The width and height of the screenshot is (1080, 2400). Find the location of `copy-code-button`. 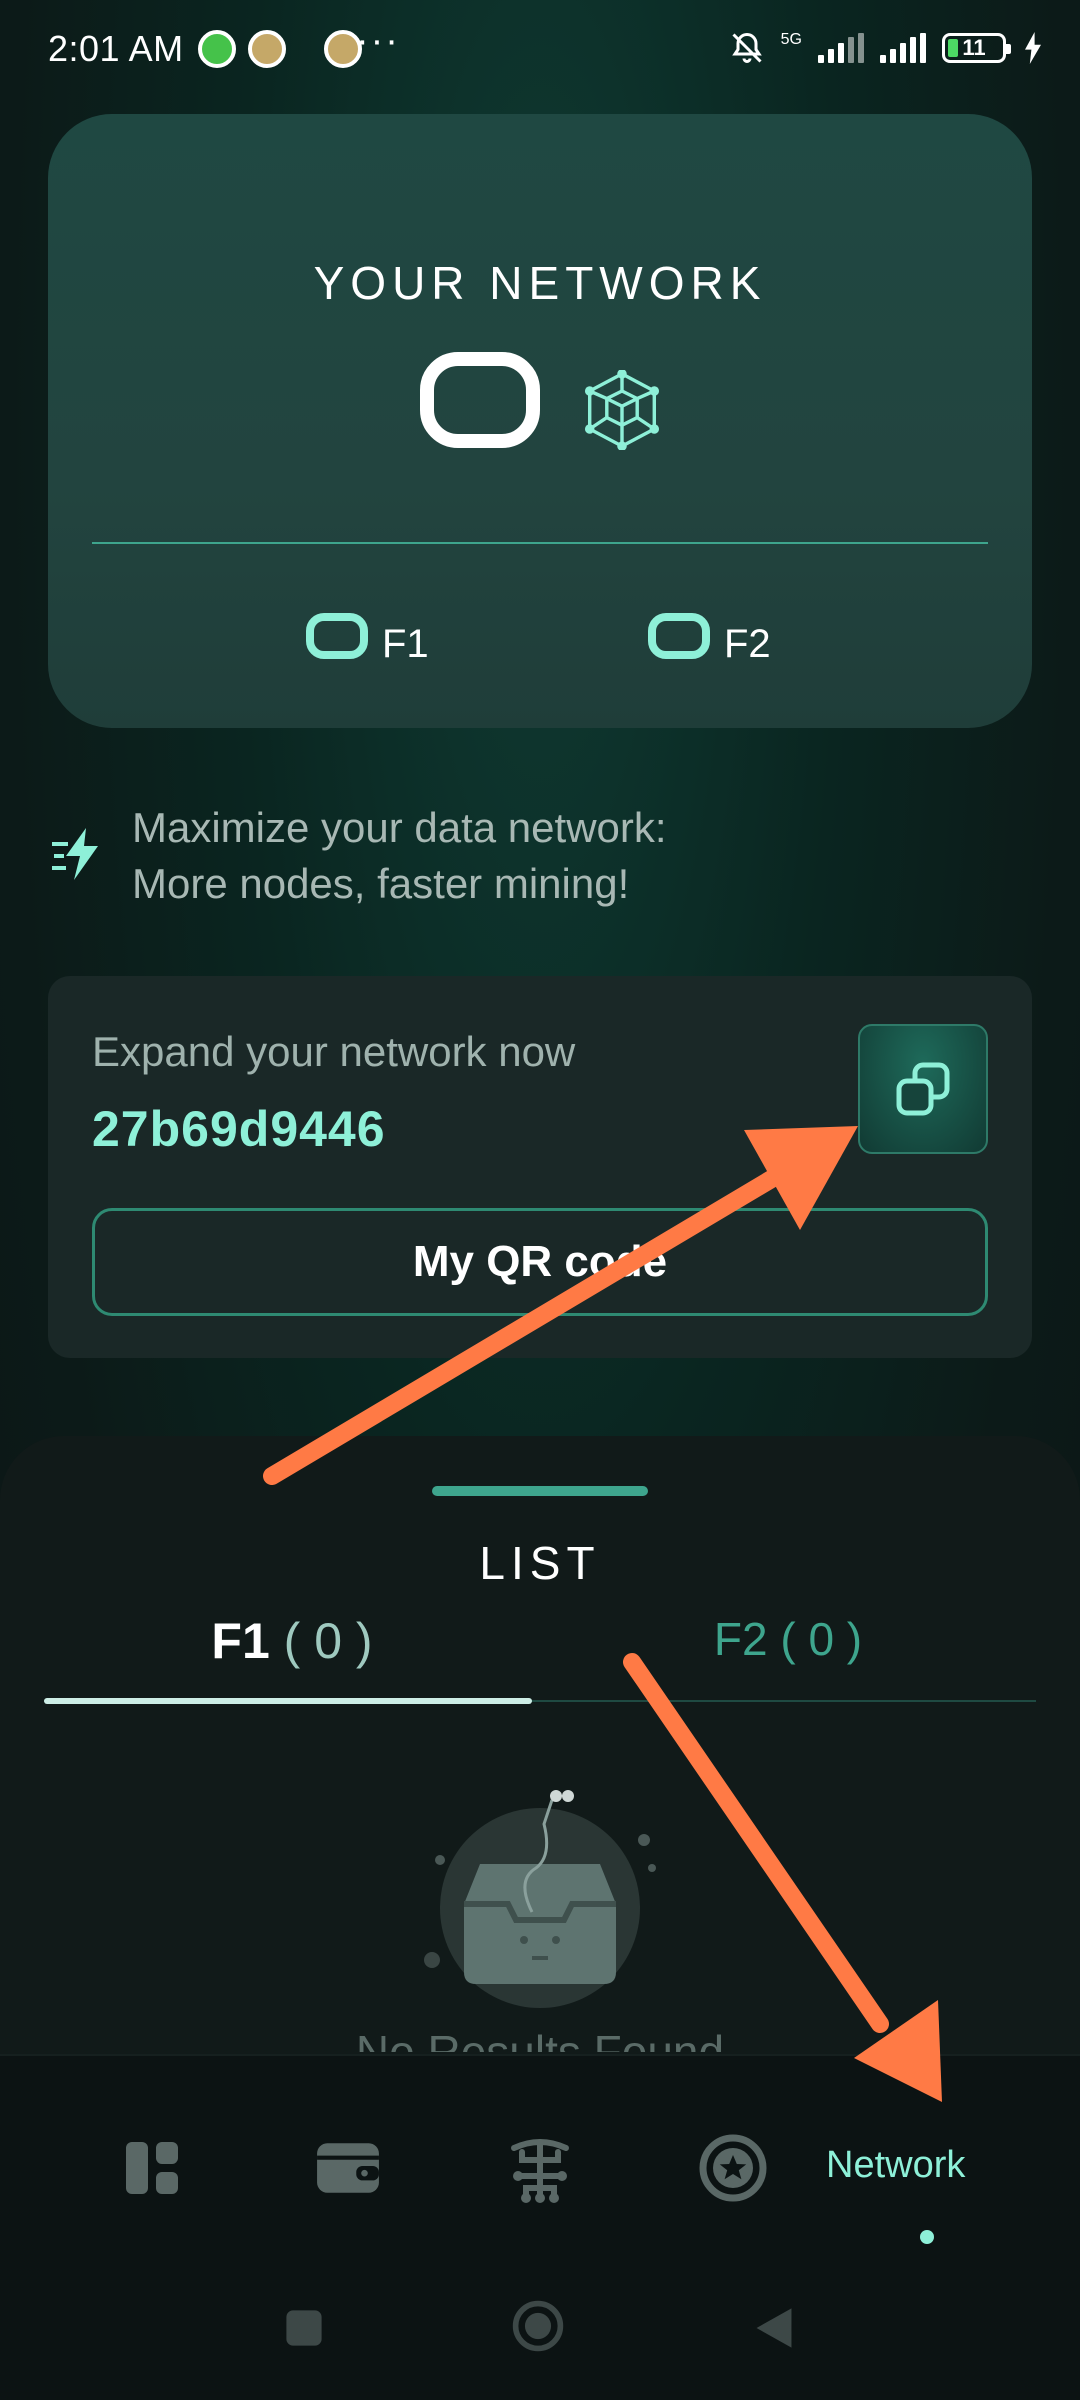

copy-code-button is located at coordinates (923, 1089).